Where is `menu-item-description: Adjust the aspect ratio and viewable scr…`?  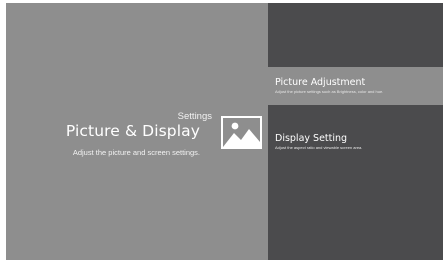 menu-item-description: Adjust the aspect ratio and viewable scr… is located at coordinates (319, 147).